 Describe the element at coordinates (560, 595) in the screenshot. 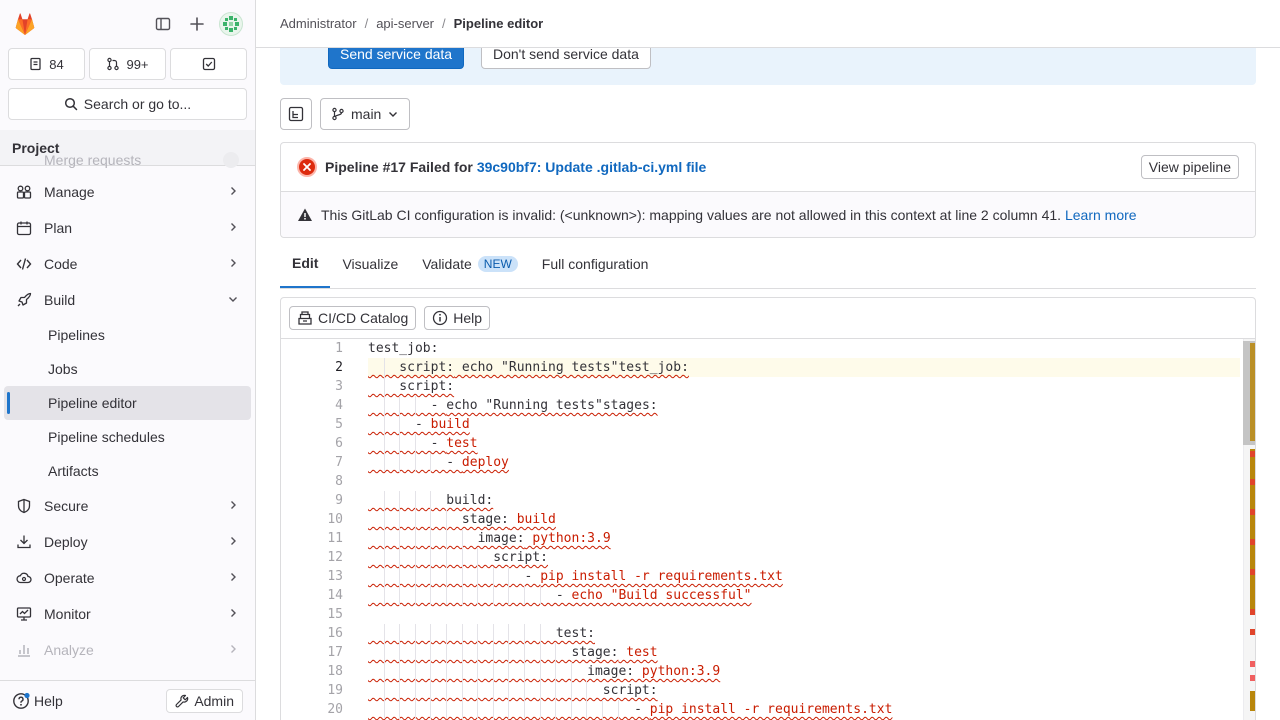

I see `code-line: - echo "Build successful"` at that location.